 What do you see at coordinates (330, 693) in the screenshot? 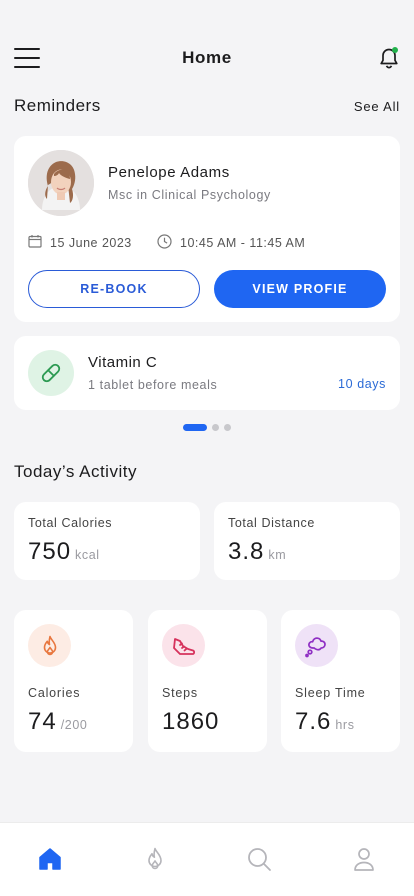
I see `sleep-label: Sleep Time` at bounding box center [330, 693].